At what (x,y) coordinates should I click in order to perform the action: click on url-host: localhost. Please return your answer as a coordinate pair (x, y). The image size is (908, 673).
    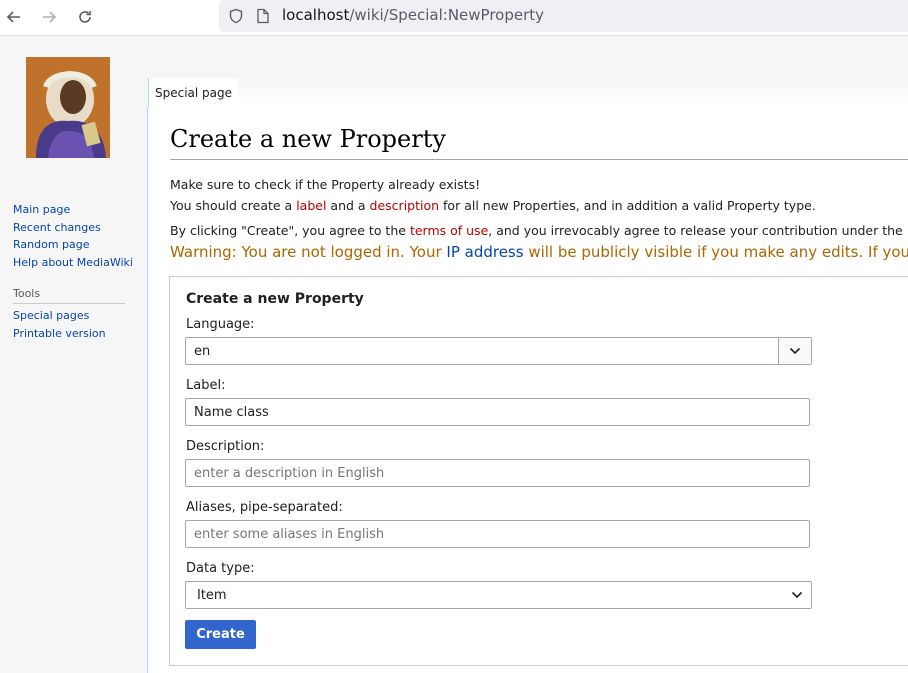
    Looking at the image, I should click on (316, 15).